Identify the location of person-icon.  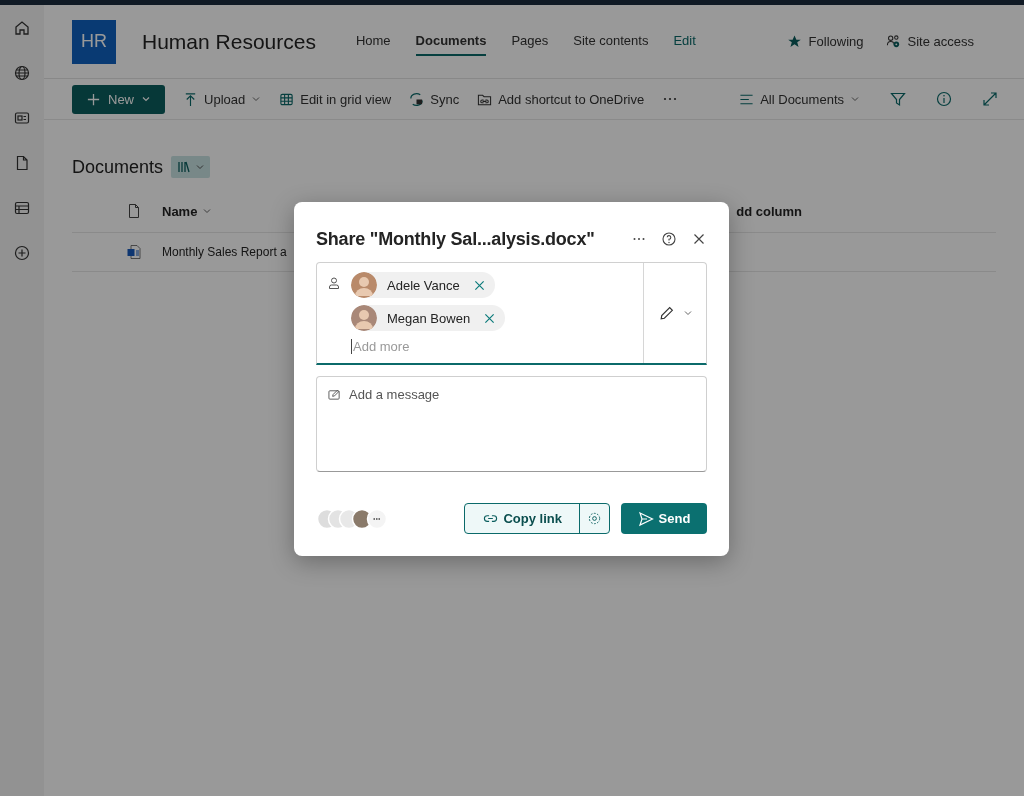
(334, 283).